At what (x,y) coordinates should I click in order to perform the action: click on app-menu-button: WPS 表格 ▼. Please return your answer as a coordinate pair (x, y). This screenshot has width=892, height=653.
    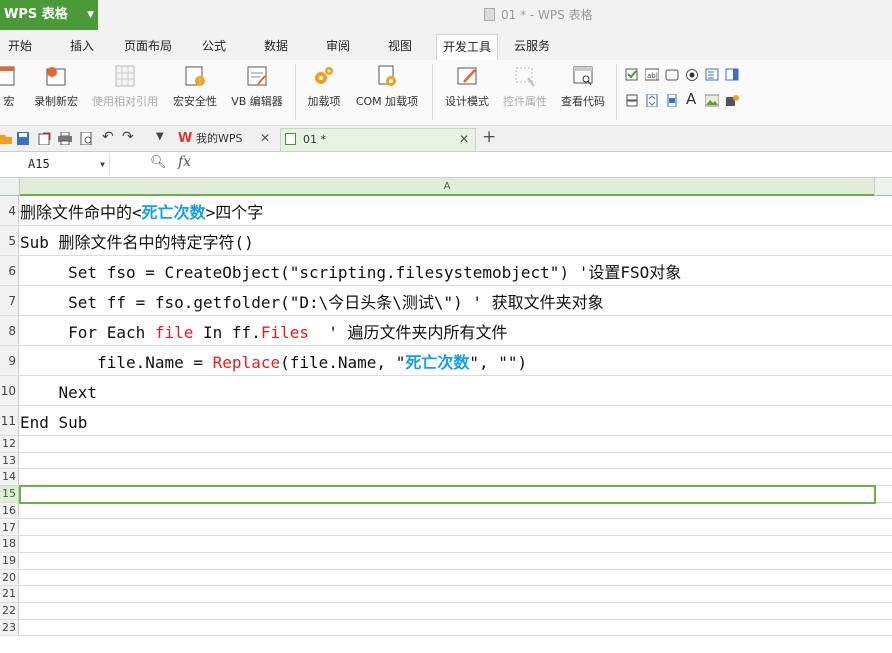
    Looking at the image, I should click on (49, 15).